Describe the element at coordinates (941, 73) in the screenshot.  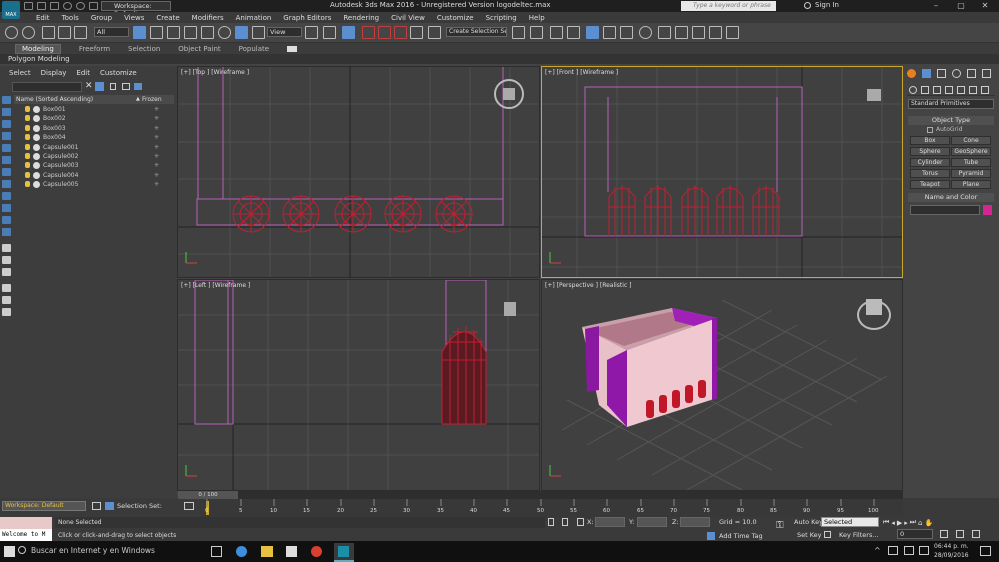
I see `hierarchy-tab-icon` at that location.